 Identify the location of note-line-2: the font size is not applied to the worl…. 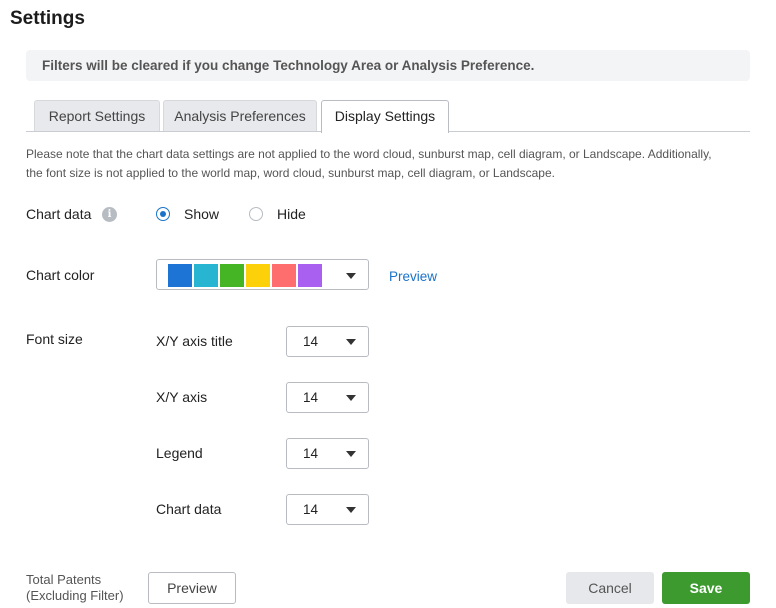
(388, 173).